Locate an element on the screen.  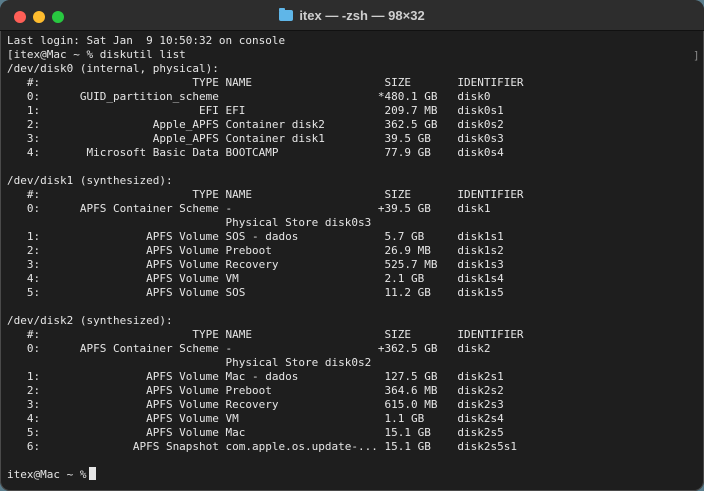
scroll-marker: ] is located at coordinates (696, 55).